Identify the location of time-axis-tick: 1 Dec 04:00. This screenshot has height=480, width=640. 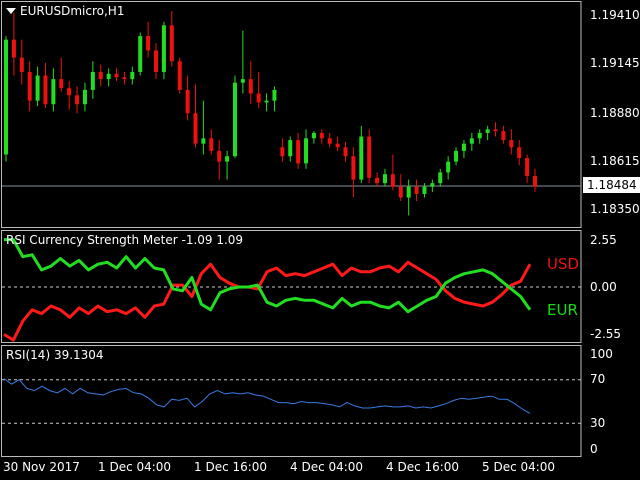
(135, 467).